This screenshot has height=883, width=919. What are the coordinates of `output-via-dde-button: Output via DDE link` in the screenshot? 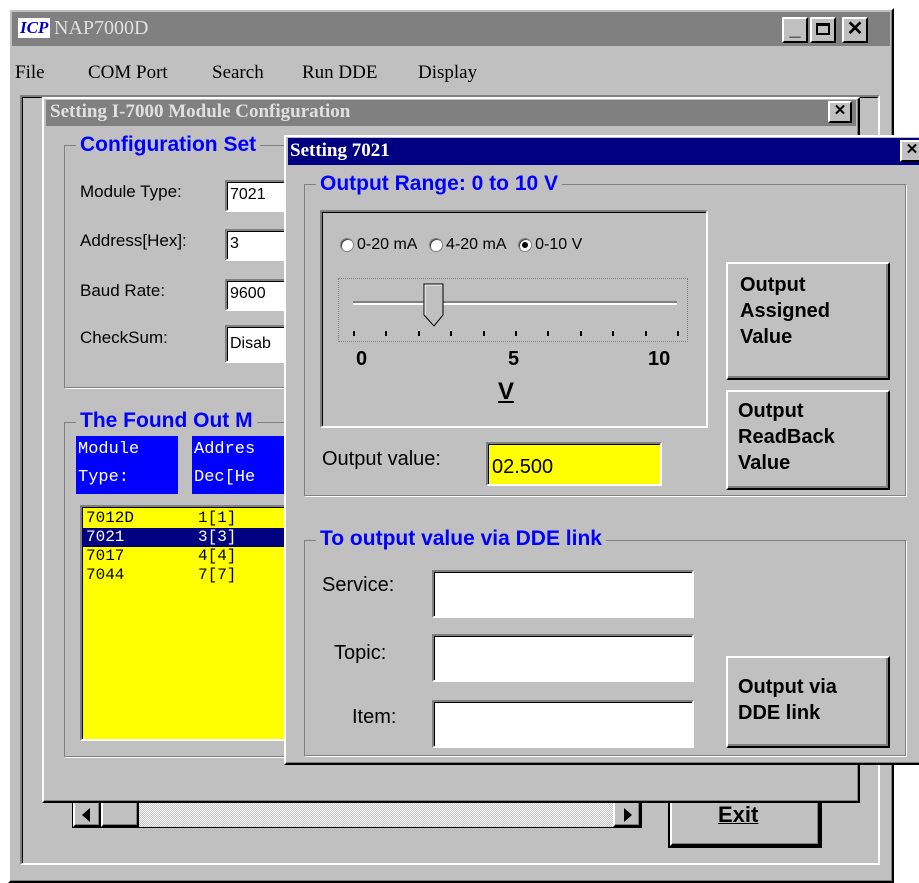 It's located at (808, 702).